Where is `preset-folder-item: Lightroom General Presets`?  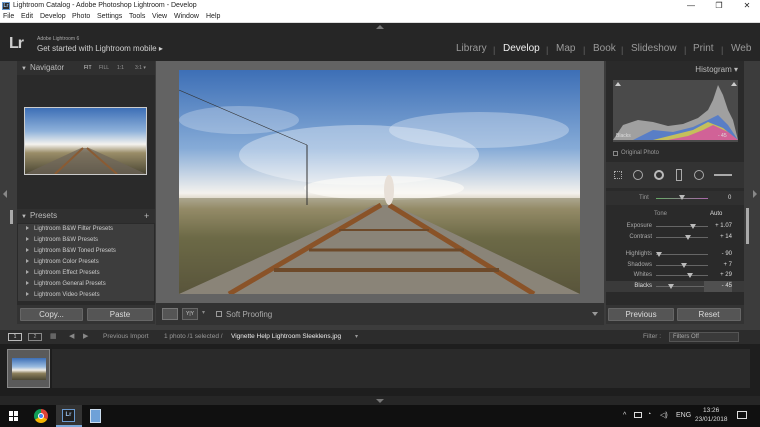 preset-folder-item: Lightroom General Presets is located at coordinates (86, 284).